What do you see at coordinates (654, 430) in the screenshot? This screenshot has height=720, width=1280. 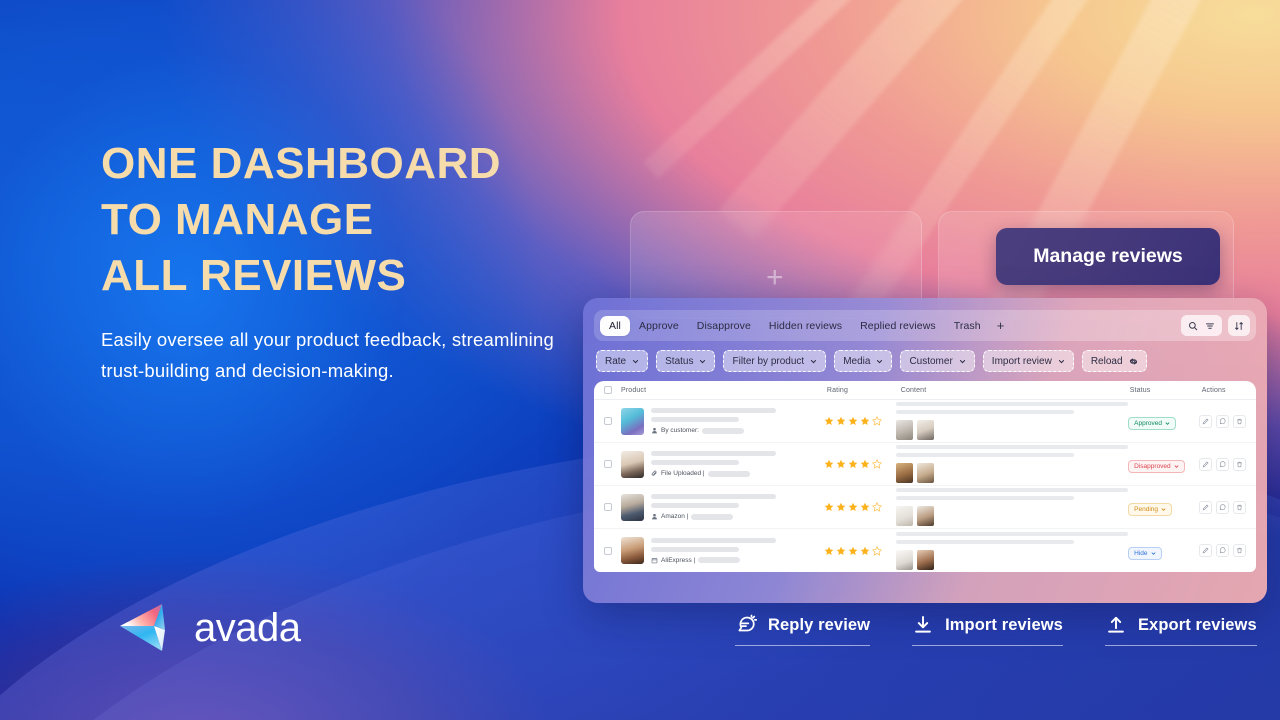 I see `person-icon` at bounding box center [654, 430].